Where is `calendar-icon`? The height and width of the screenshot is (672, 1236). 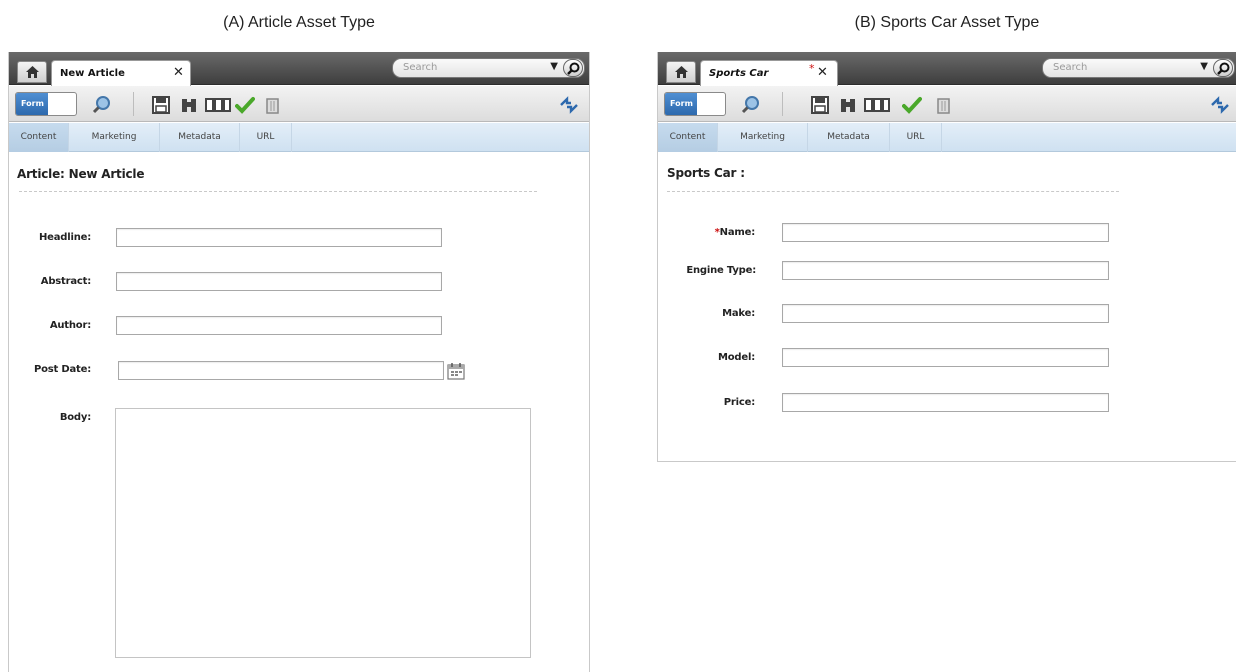
calendar-icon is located at coordinates (456, 371).